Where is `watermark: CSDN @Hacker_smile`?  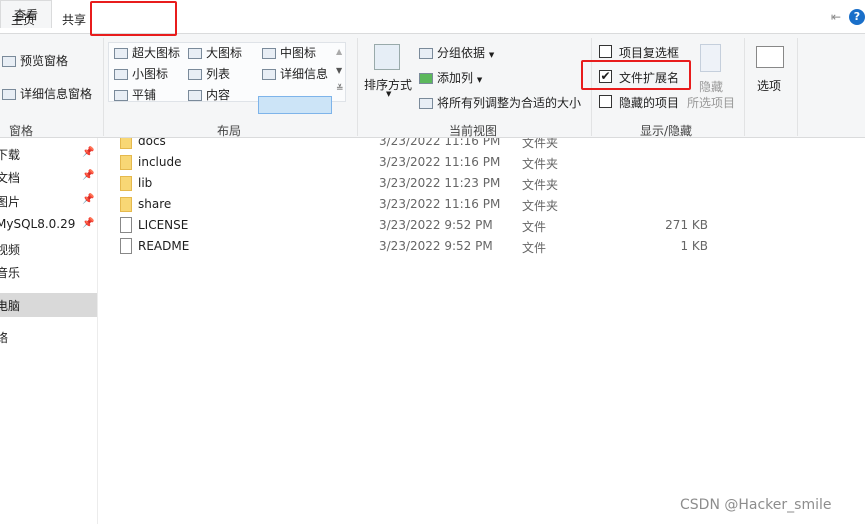
watermark: CSDN @Hacker_smile is located at coordinates (756, 505).